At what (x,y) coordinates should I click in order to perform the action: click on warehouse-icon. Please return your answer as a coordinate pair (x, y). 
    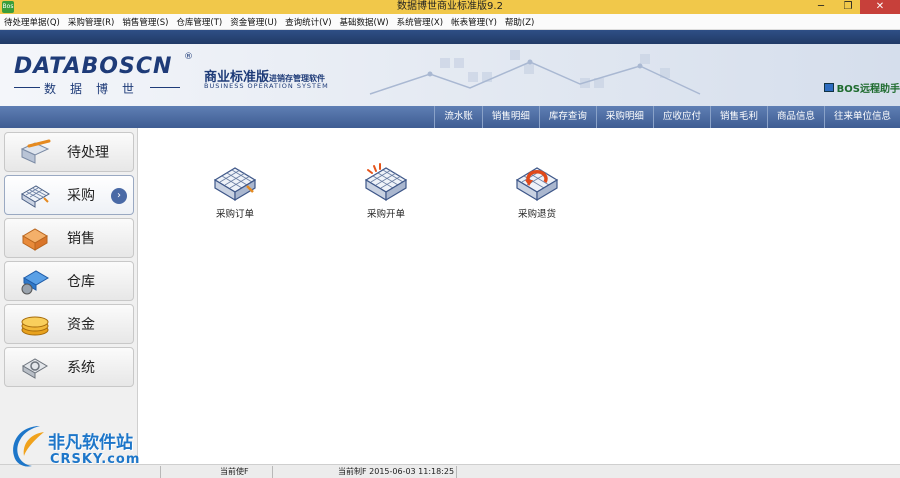
    Looking at the image, I should click on (35, 282).